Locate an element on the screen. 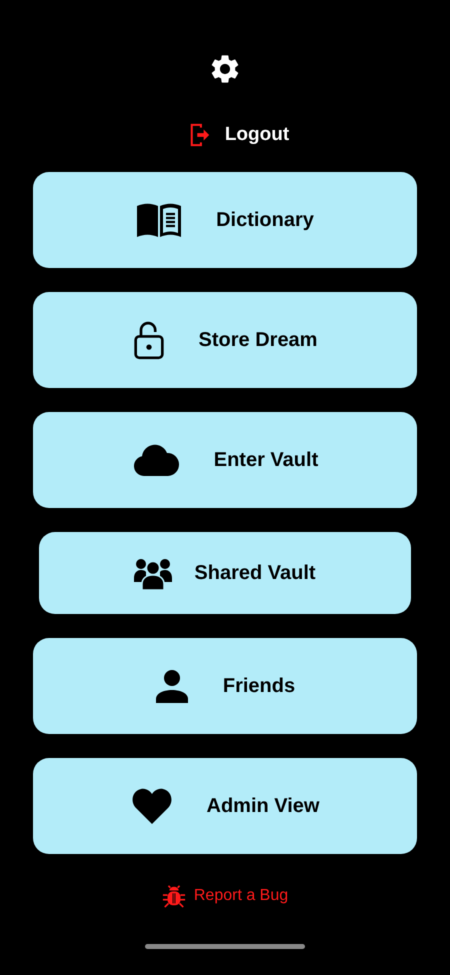 This screenshot has height=975, width=450. book-icon is located at coordinates (159, 220).